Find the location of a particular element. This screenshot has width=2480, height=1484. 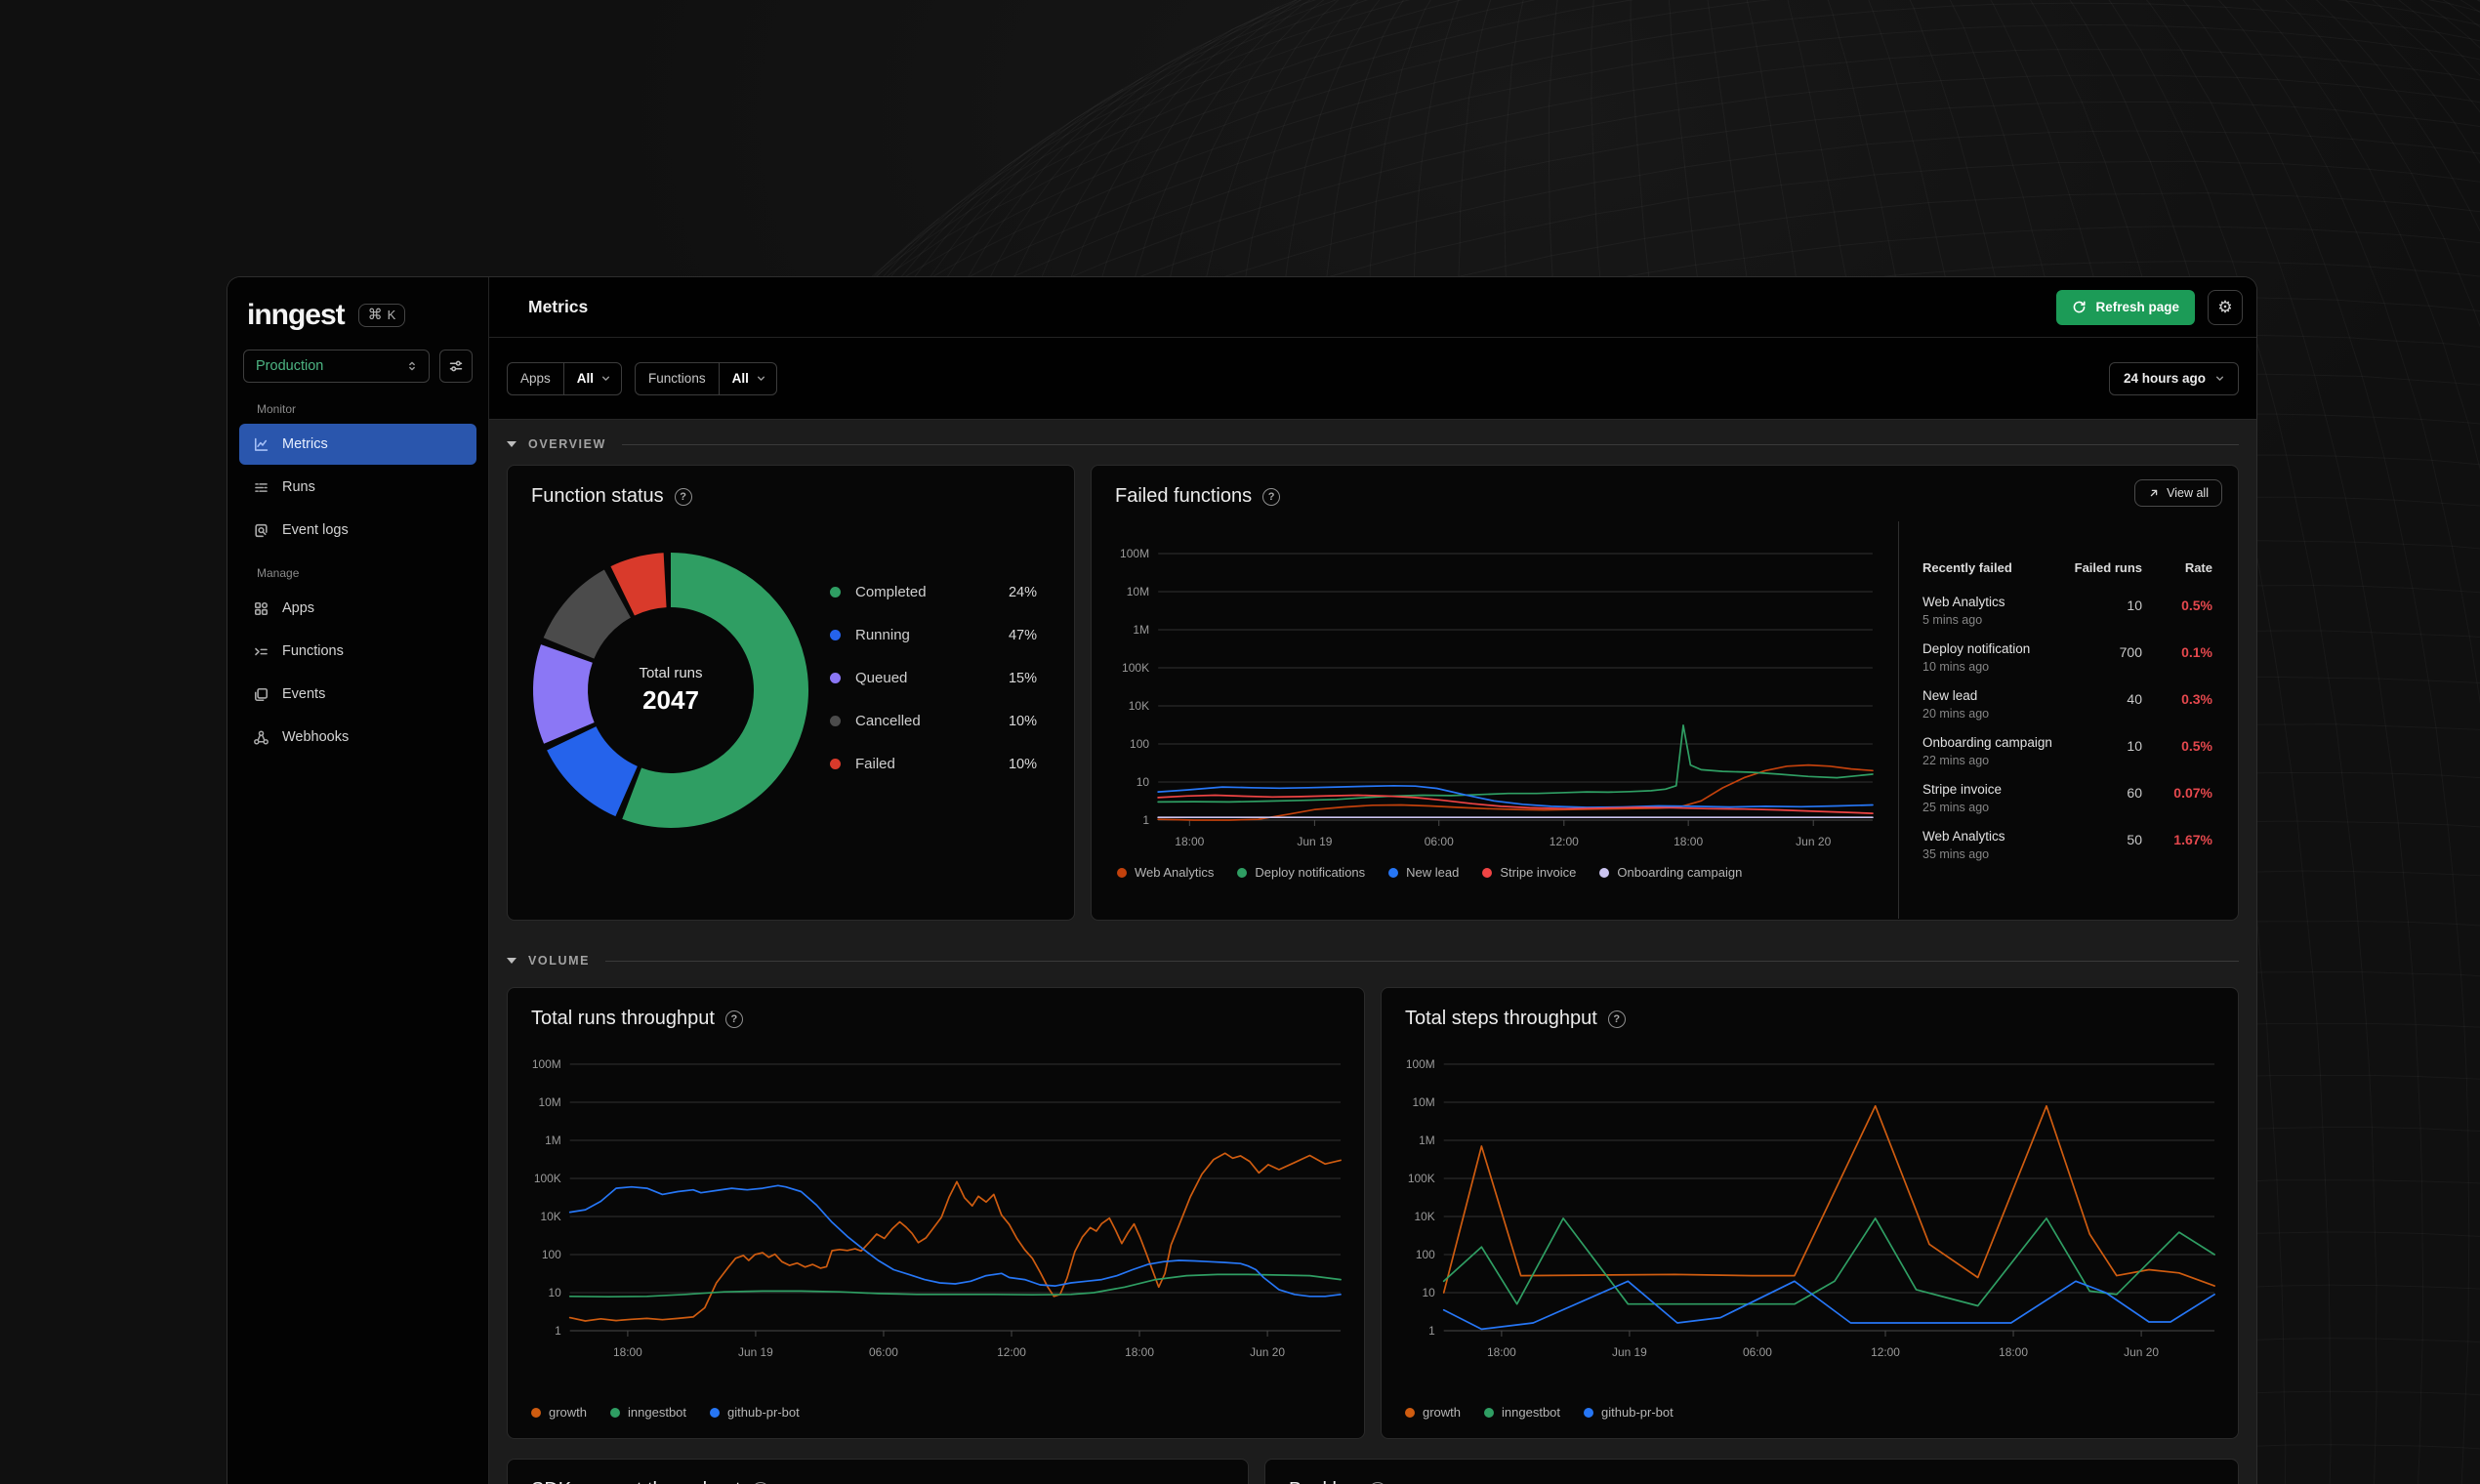

sidebar-item-runs: Runs is located at coordinates (357, 488).